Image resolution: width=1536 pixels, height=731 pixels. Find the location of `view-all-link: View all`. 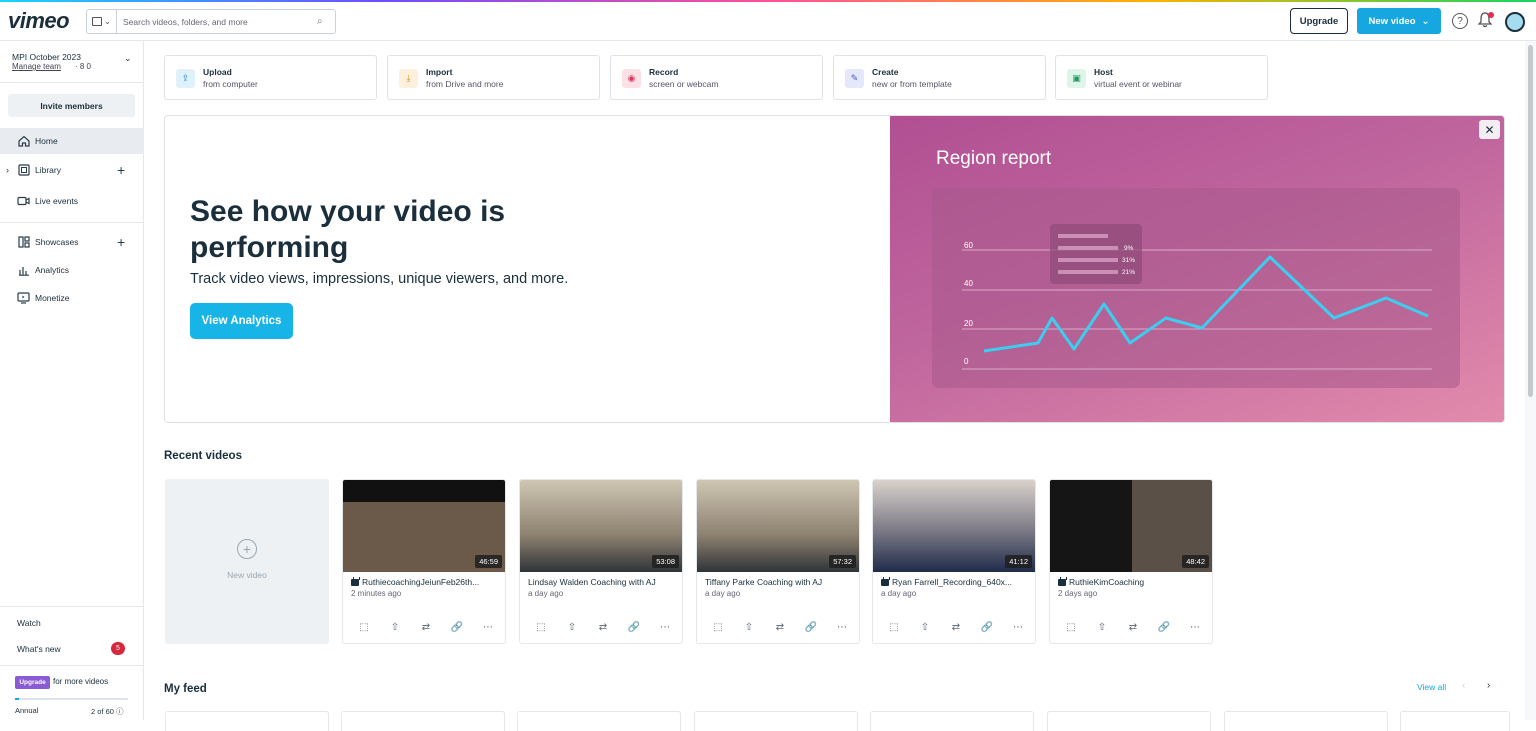

view-all-link: View all is located at coordinates (1431, 687).